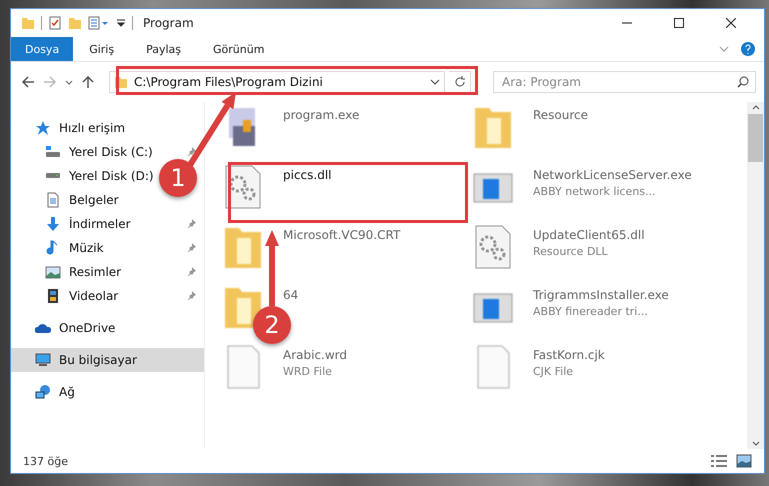 This screenshot has width=769, height=486. What do you see at coordinates (100, 224) in the screenshot?
I see `nav-item: İndirmeler` at bounding box center [100, 224].